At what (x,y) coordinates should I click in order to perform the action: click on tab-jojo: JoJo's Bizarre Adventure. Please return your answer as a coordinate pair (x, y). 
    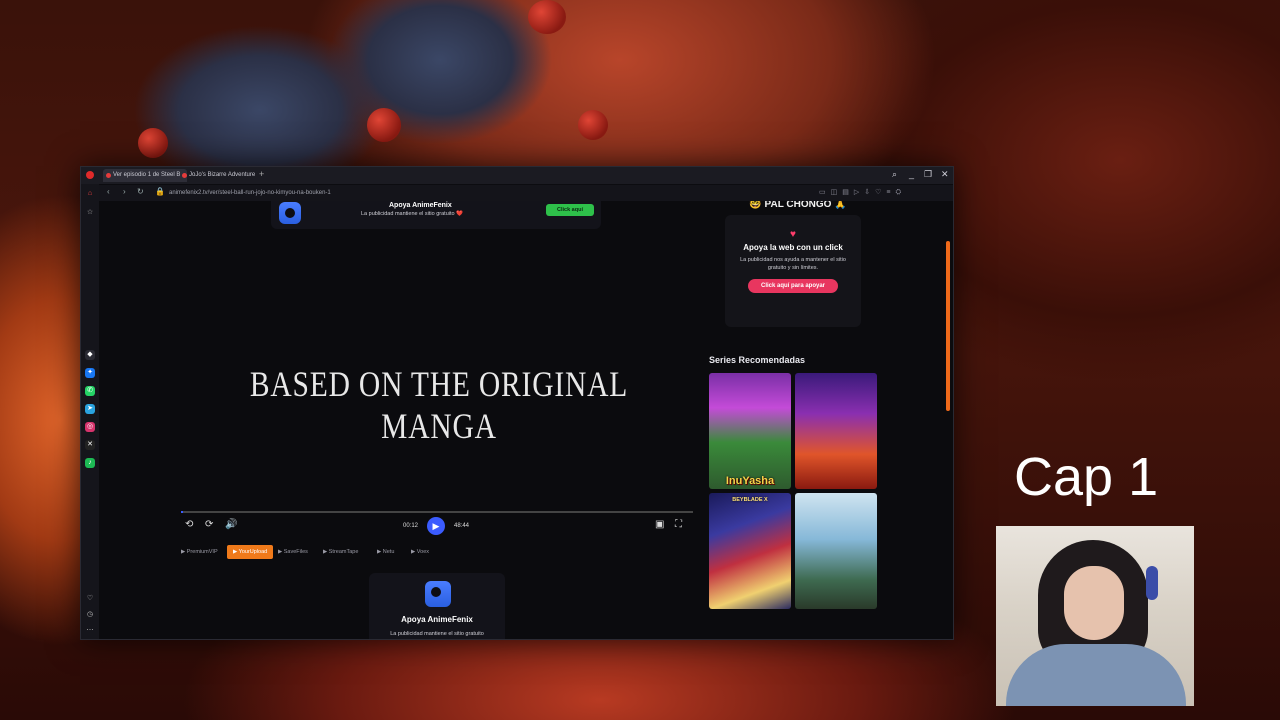
    Looking at the image, I should click on (221, 175).